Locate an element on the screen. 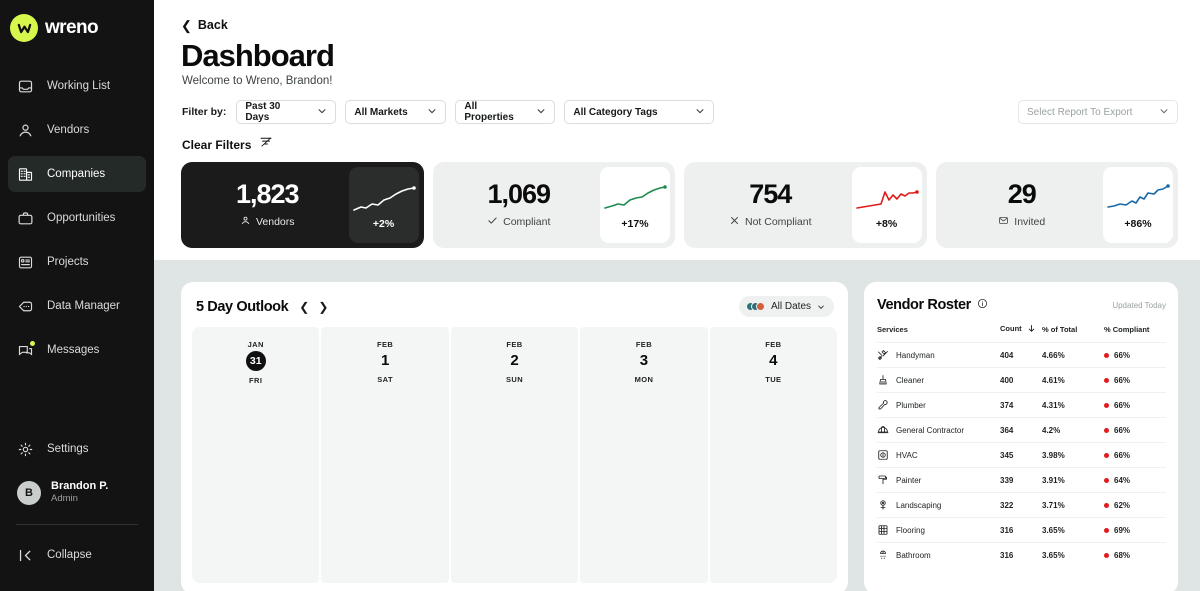 The image size is (1200, 591). table-row: Painter 339 3.91% 64% is located at coordinates (1021, 480).